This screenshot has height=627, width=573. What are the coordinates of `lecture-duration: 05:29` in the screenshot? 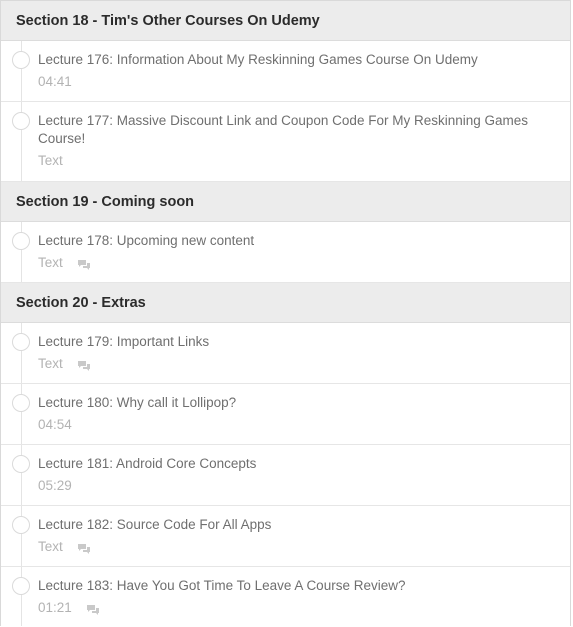 It's located at (55, 485).